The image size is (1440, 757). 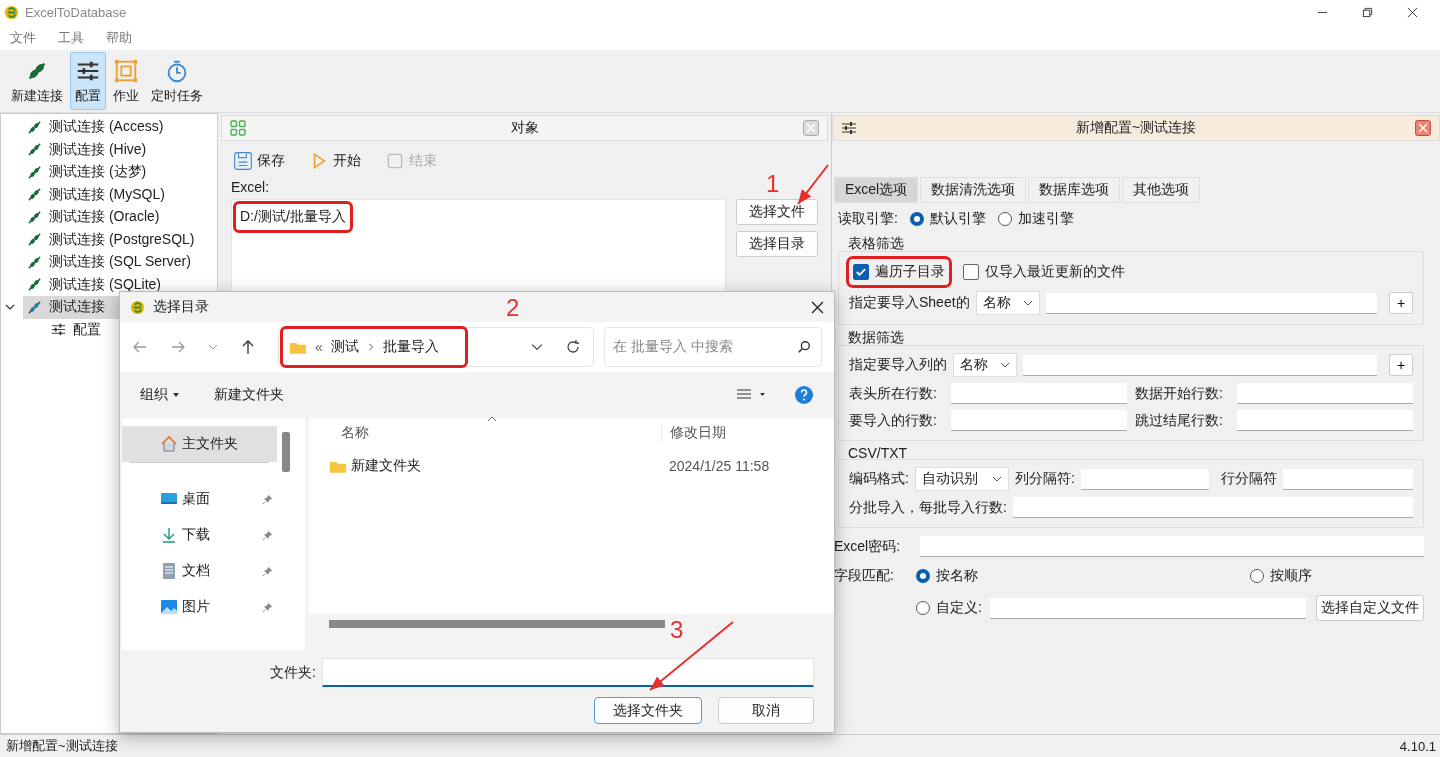 What do you see at coordinates (878, 453) in the screenshot?
I see `group-title: CSV/TXT` at bounding box center [878, 453].